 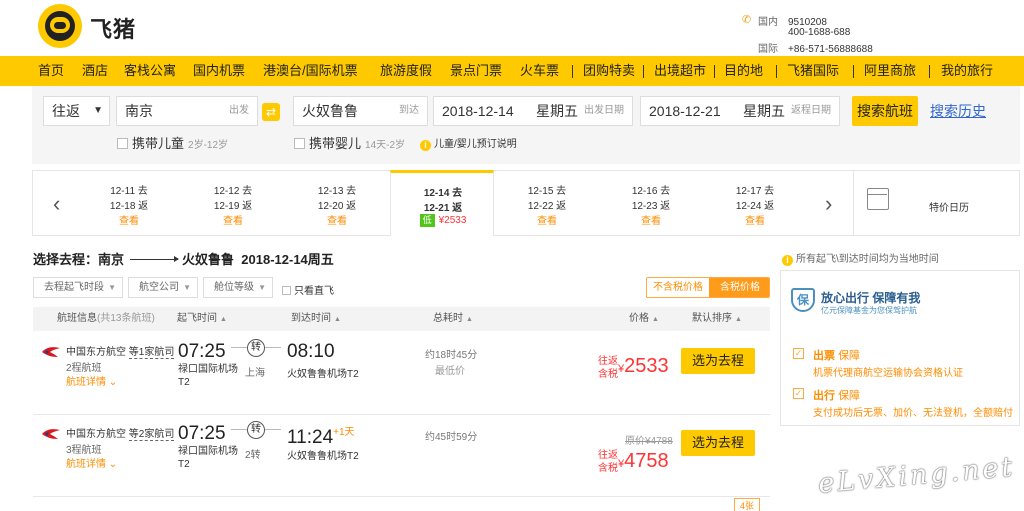 I want to click on col-arrival-sort: 到达时间 ▲, so click(x=316, y=319).